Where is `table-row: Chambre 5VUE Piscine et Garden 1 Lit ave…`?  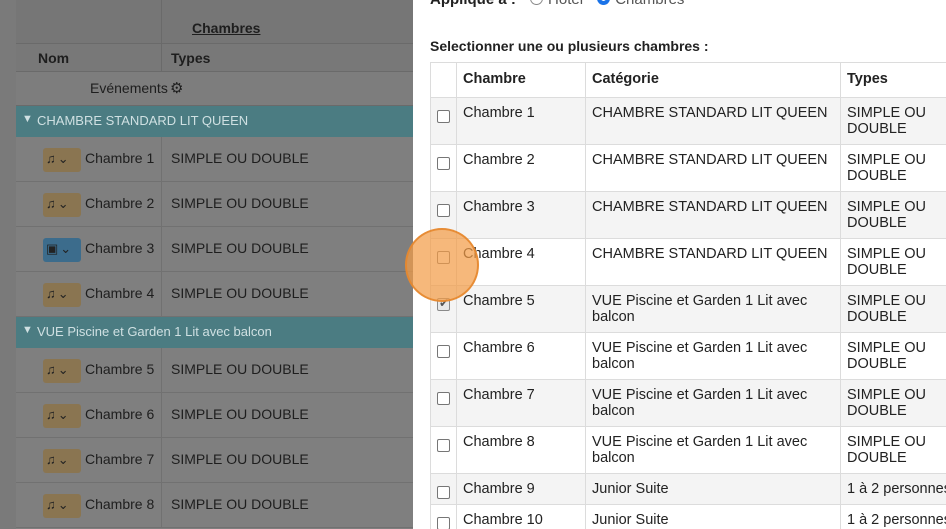
table-row: Chambre 5VUE Piscine et Garden 1 Lit ave… is located at coordinates (688, 309).